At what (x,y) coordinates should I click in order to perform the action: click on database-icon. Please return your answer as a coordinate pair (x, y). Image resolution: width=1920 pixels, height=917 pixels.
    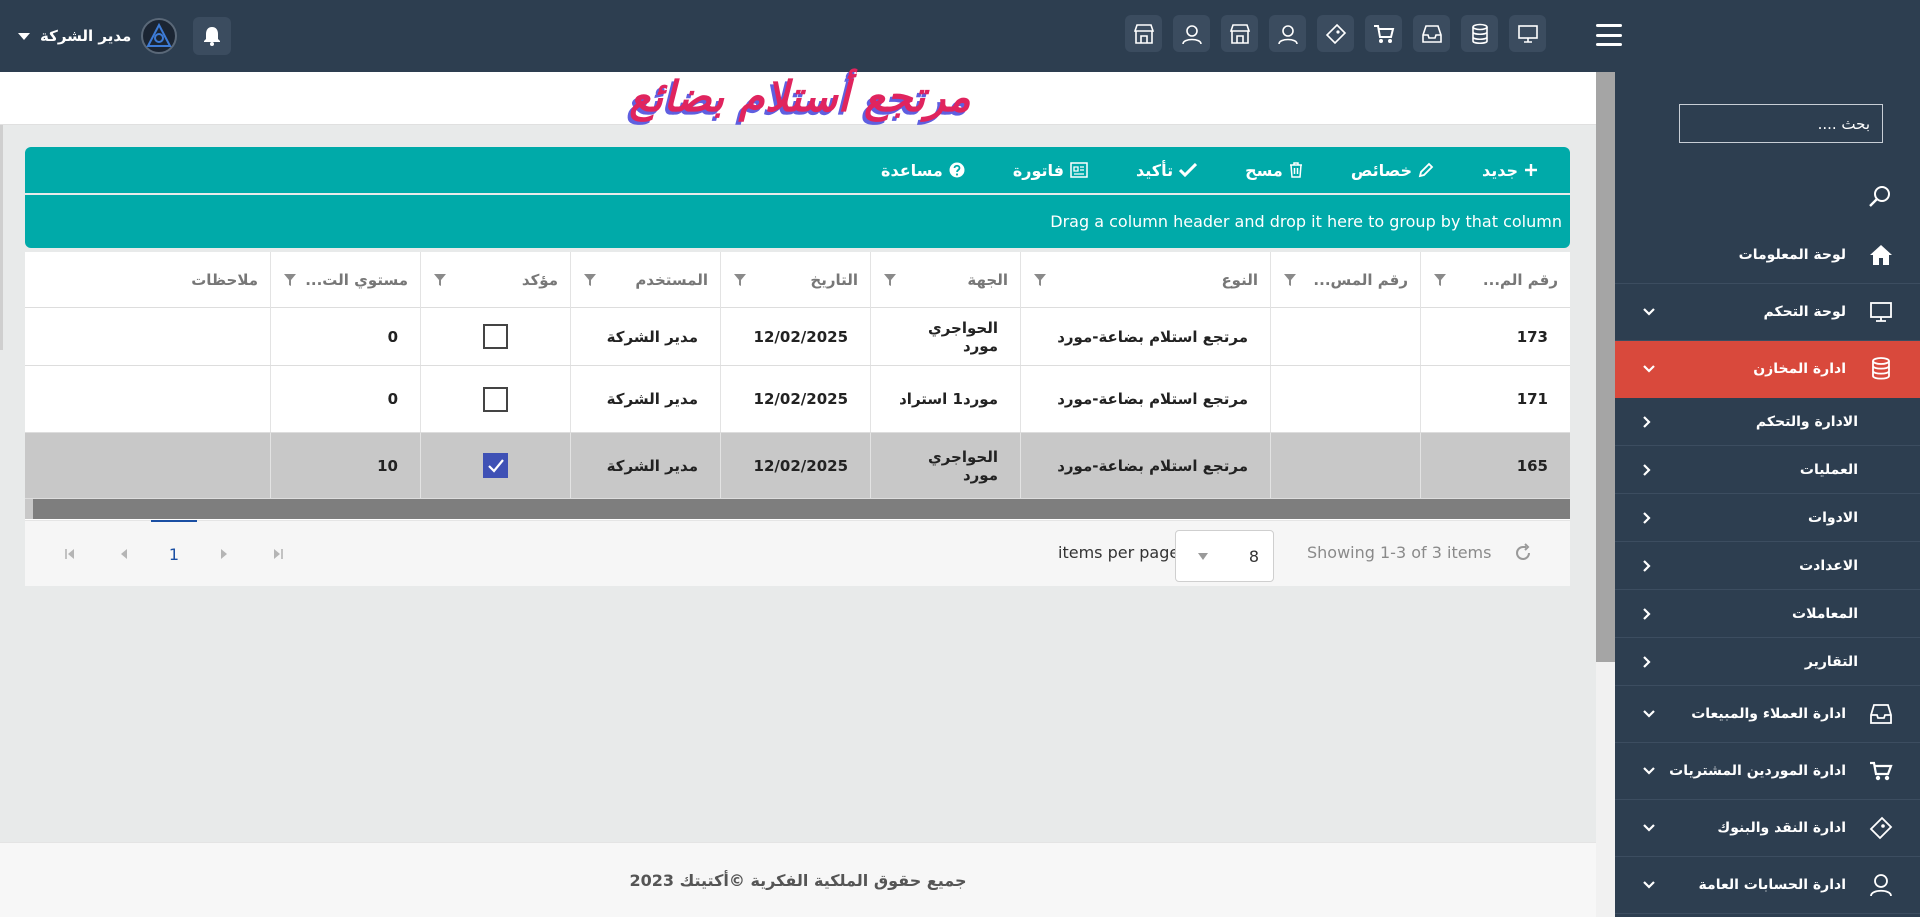
    Looking at the image, I should click on (1479, 33).